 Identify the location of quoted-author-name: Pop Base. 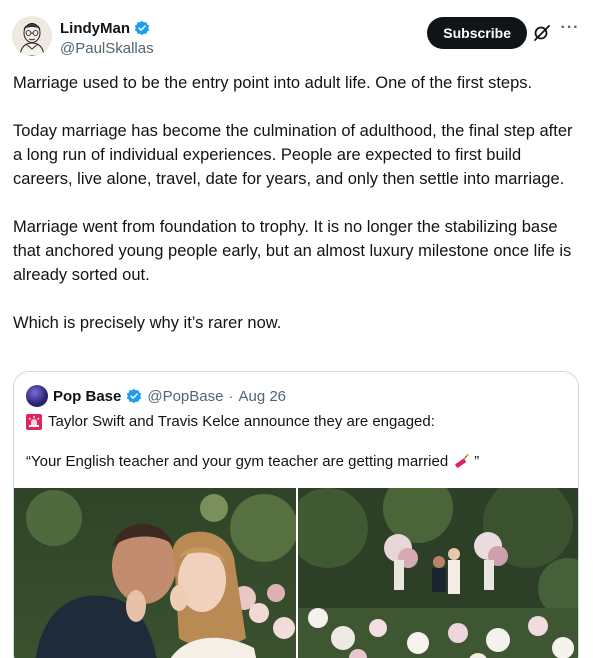
(87, 396).